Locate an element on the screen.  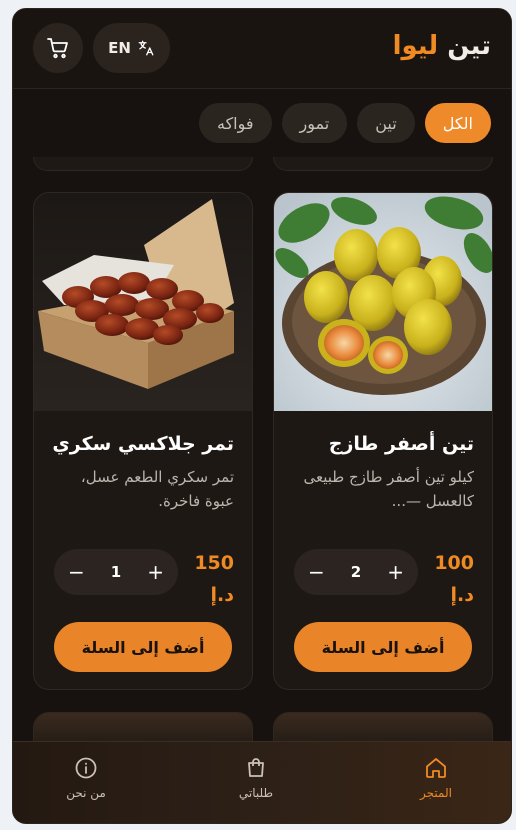
brand-word-2: ليوا is located at coordinates (415, 46).